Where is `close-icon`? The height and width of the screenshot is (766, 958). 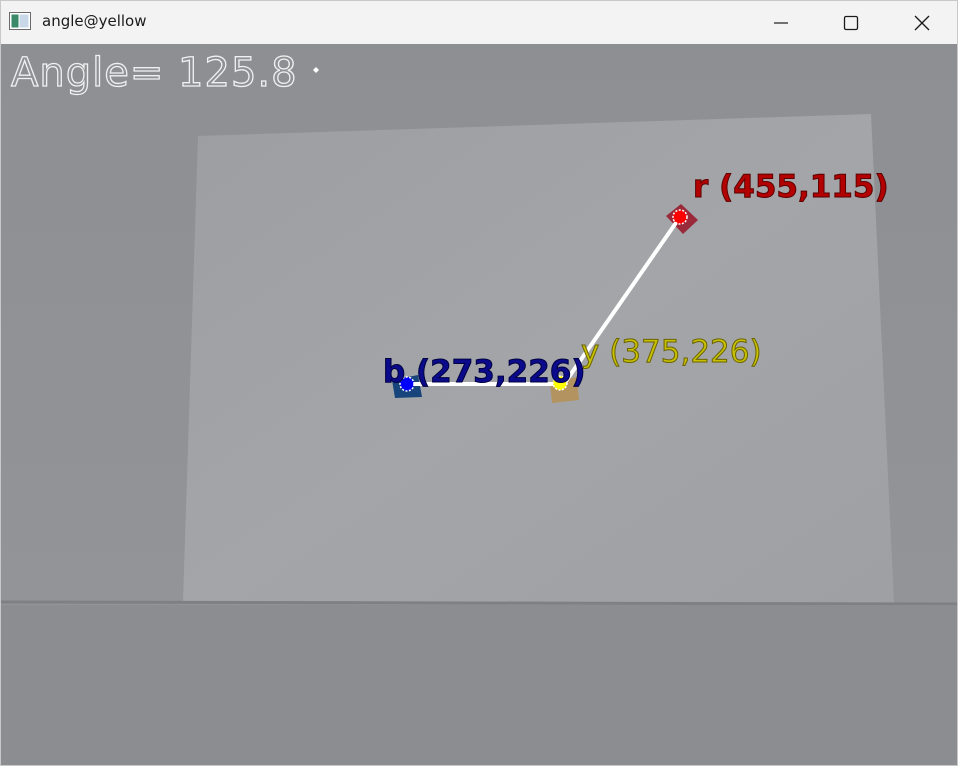
close-icon is located at coordinates (922, 22).